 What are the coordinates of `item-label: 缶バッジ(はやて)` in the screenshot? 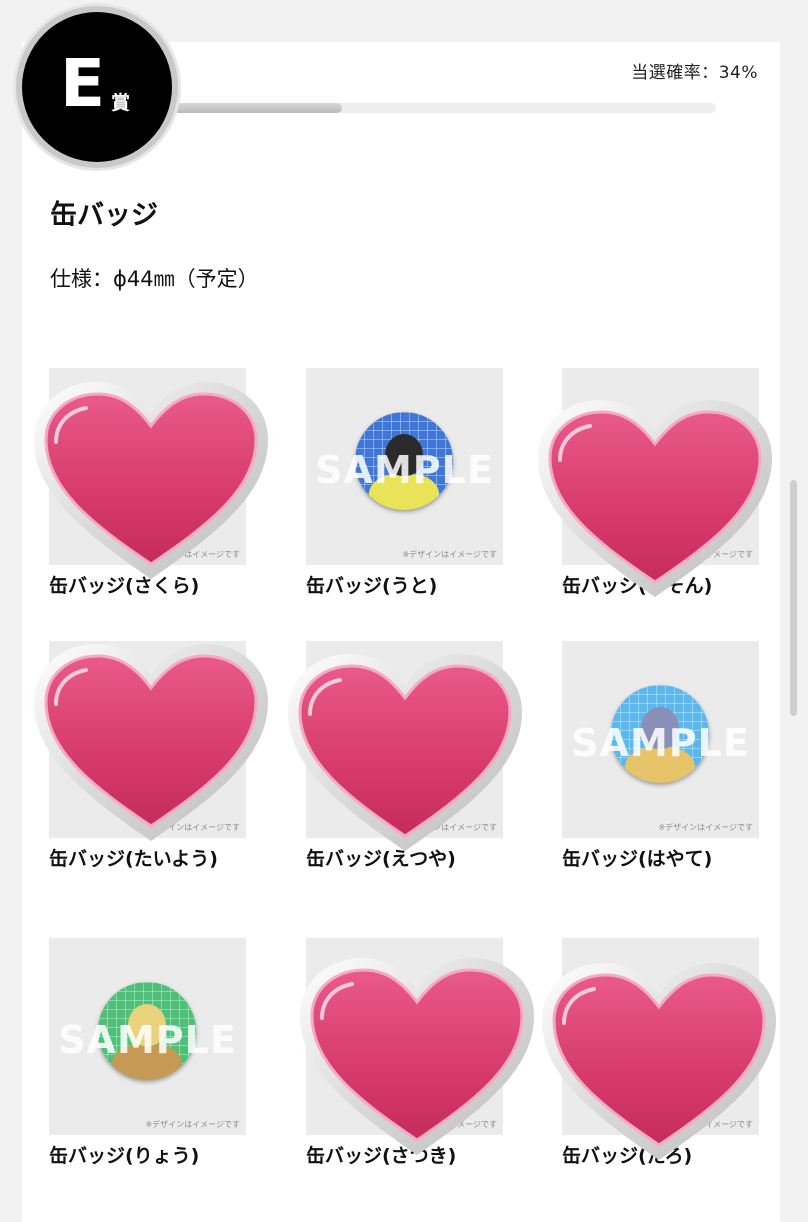 It's located at (637, 859).